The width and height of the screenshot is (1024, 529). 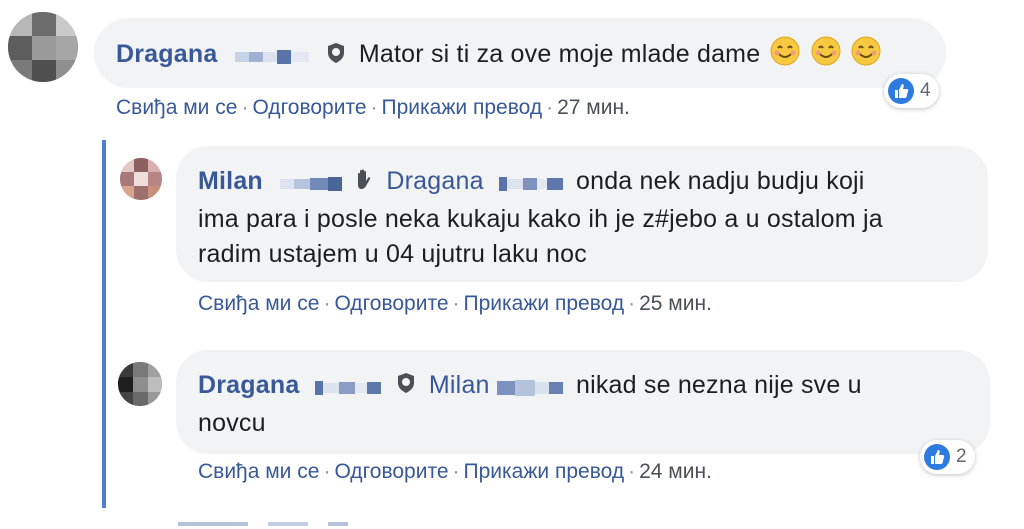 I want to click on reaction-count: 2, so click(x=947, y=457).